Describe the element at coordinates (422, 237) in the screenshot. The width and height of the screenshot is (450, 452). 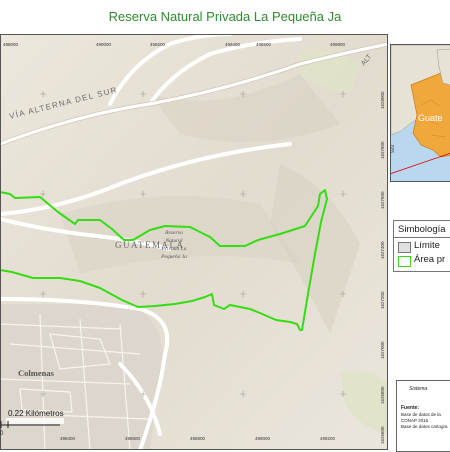
I see `legend-divider` at that location.